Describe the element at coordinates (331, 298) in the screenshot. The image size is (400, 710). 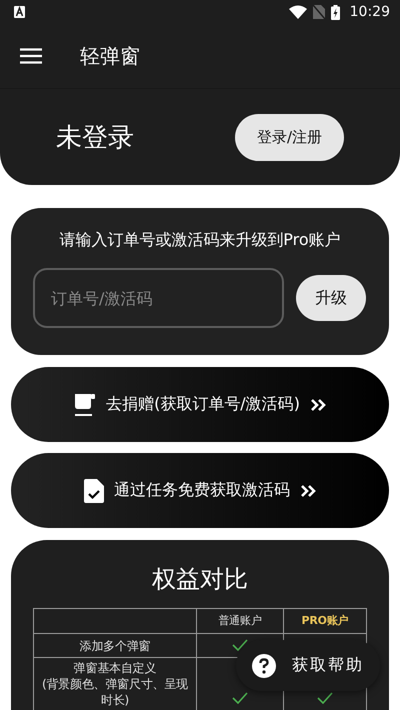
I see `upgrade-button: 升级` at that location.